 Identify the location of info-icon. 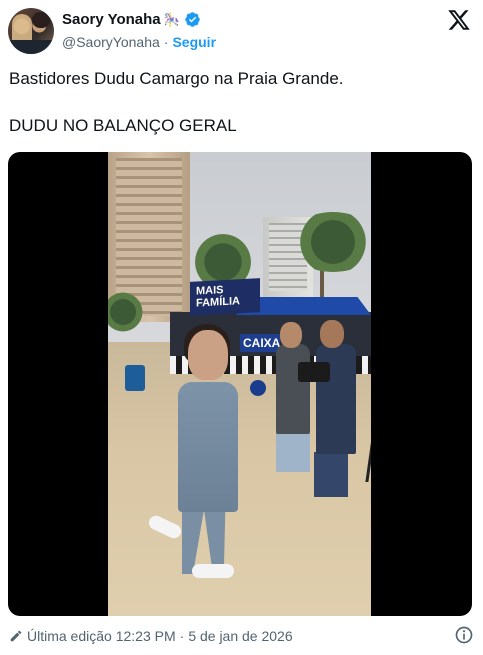
(464, 635).